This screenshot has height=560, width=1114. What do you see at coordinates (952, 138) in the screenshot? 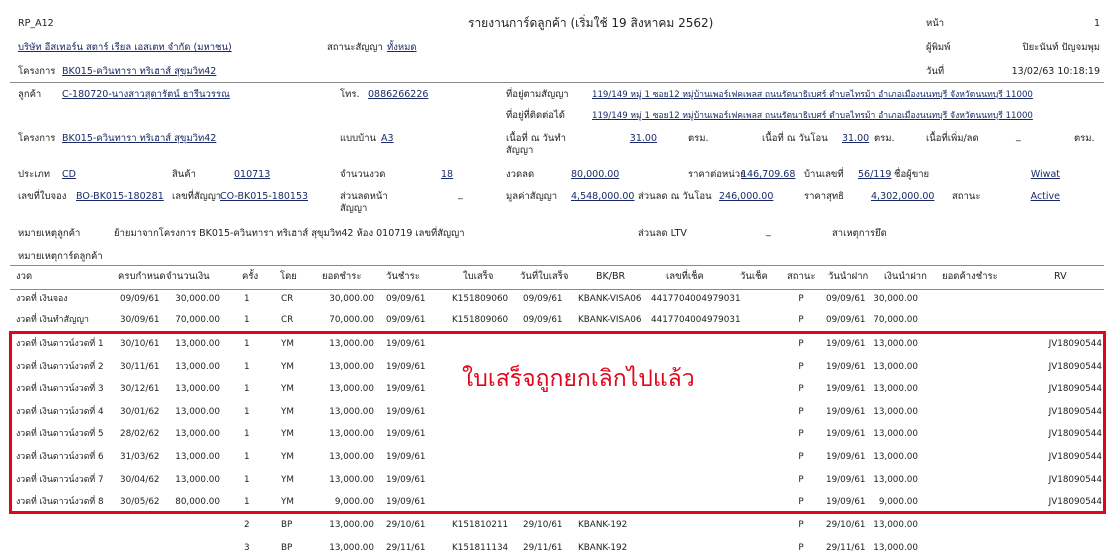
I see `area-diff-label: เนื้อที่เพิ่ม/ลด` at bounding box center [952, 138].